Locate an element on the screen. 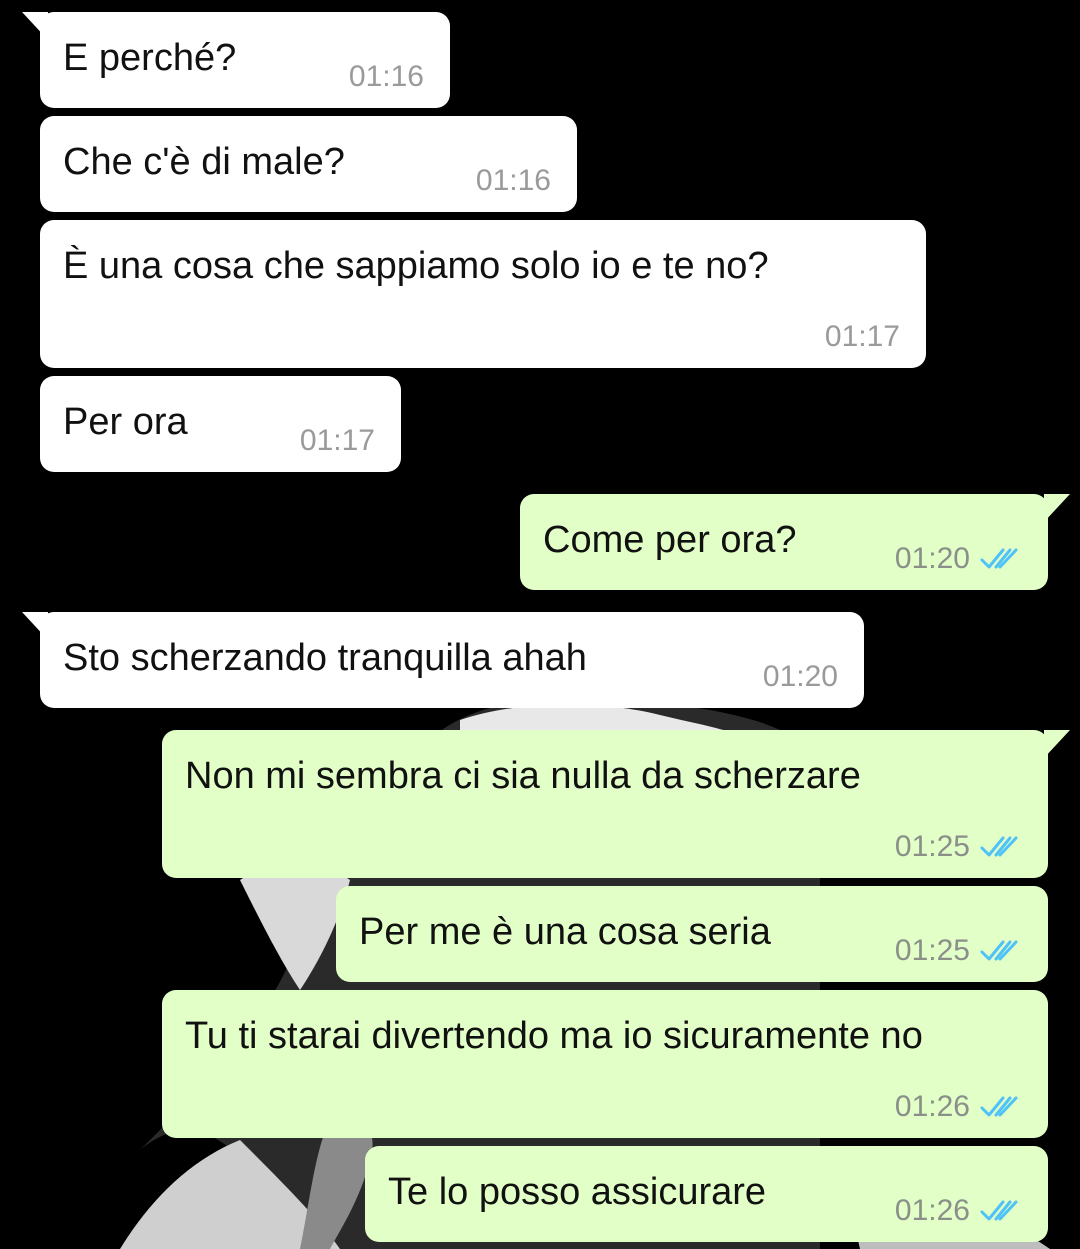 The width and height of the screenshot is (1080, 1249). message-text: Non mi sembra ci sia nulla da scherzare is located at coordinates (523, 776).